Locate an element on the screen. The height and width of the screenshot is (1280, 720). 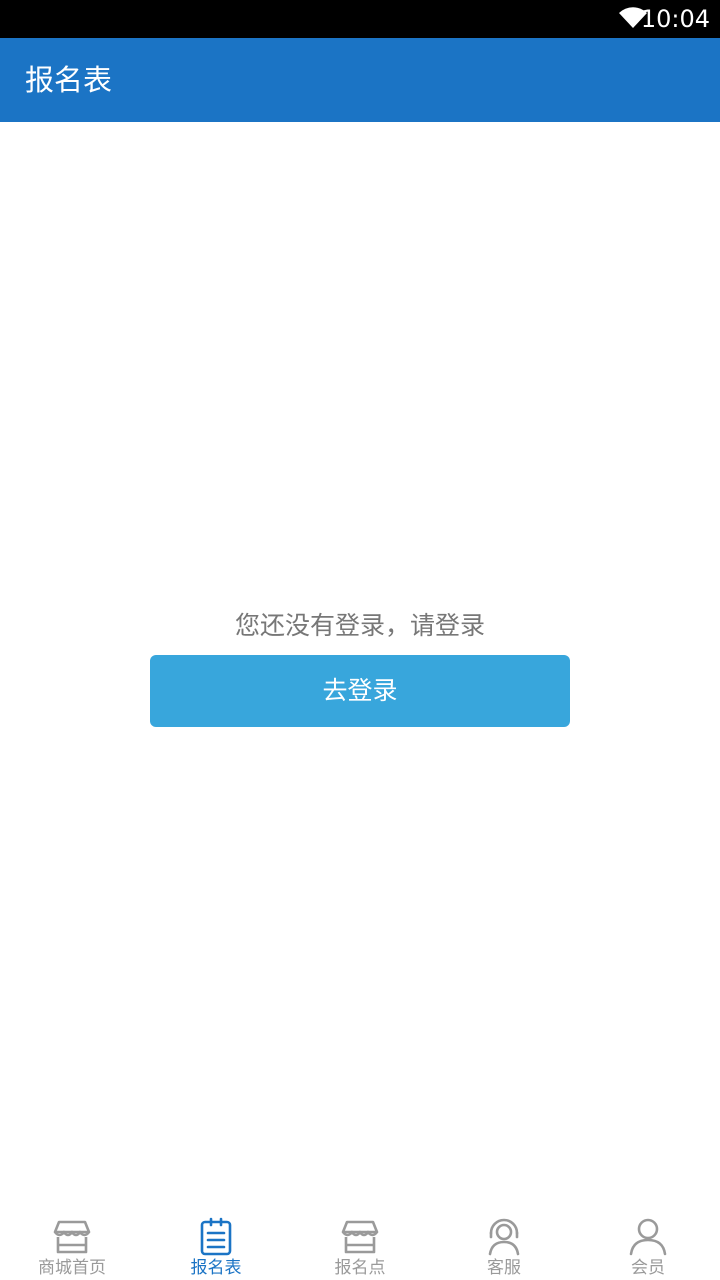
tab-label: 报名点 is located at coordinates (360, 1268).